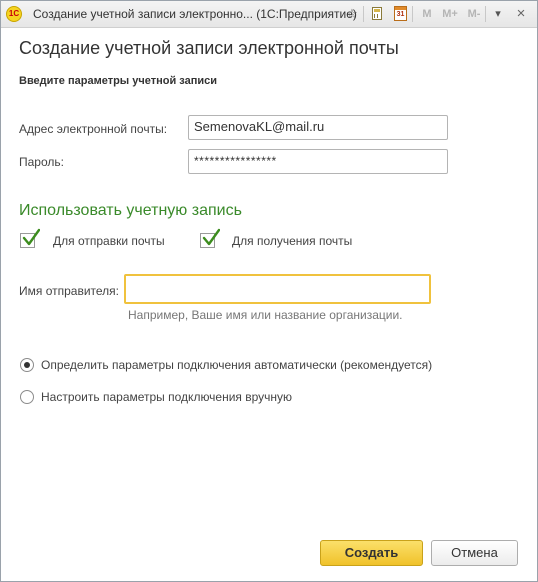 The width and height of the screenshot is (538, 582). Describe the element at coordinates (118, 81) in the screenshot. I see `form-subtitle: Введите параметры учетной записи` at that location.